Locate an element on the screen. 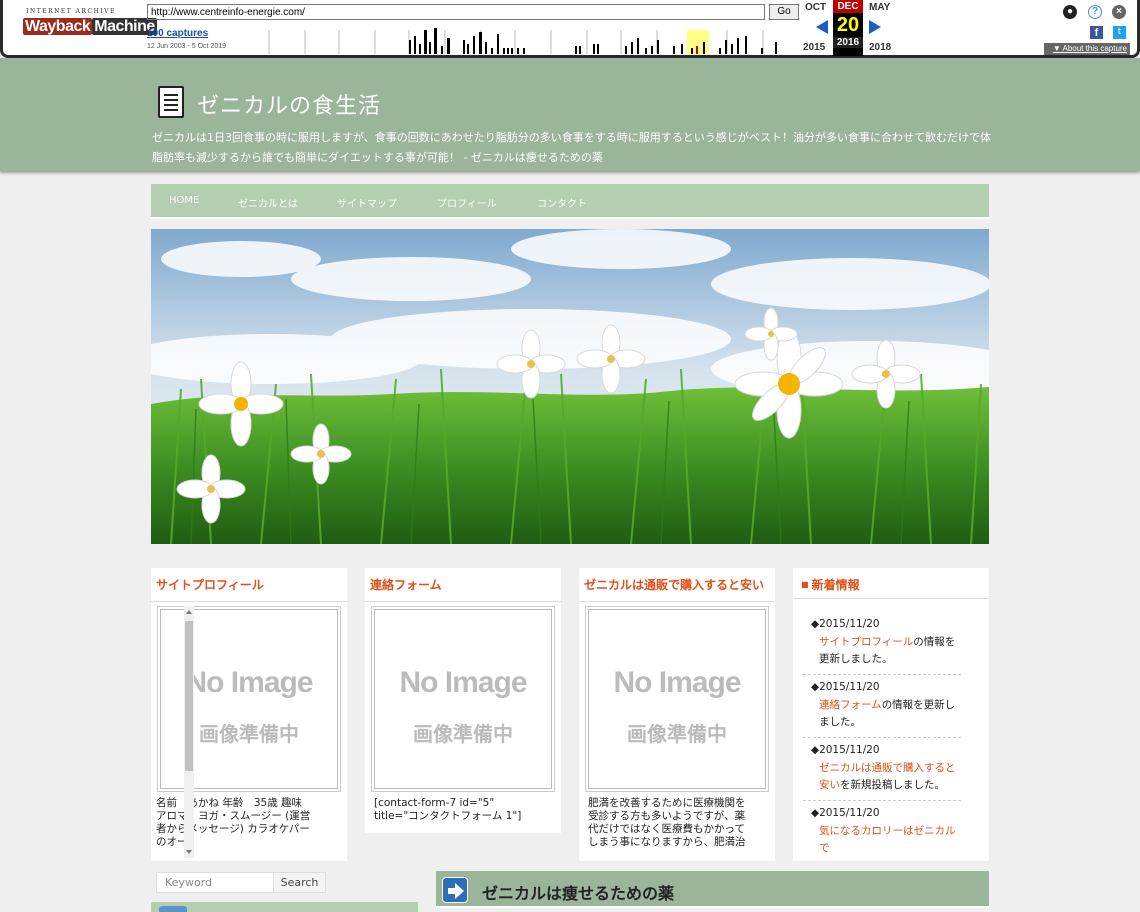 The height and width of the screenshot is (912, 1140). search-input: Keyword is located at coordinates (215, 882).